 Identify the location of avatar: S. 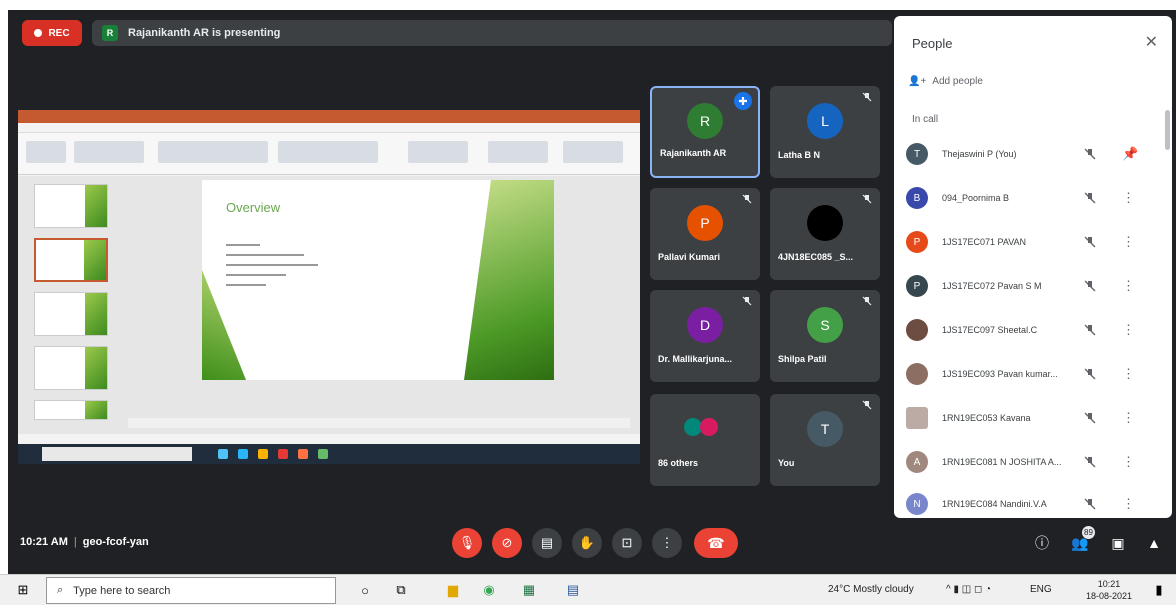
(825, 324).